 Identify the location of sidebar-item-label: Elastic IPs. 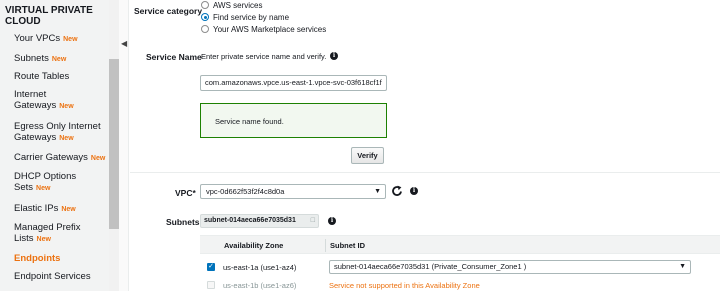
(36, 208).